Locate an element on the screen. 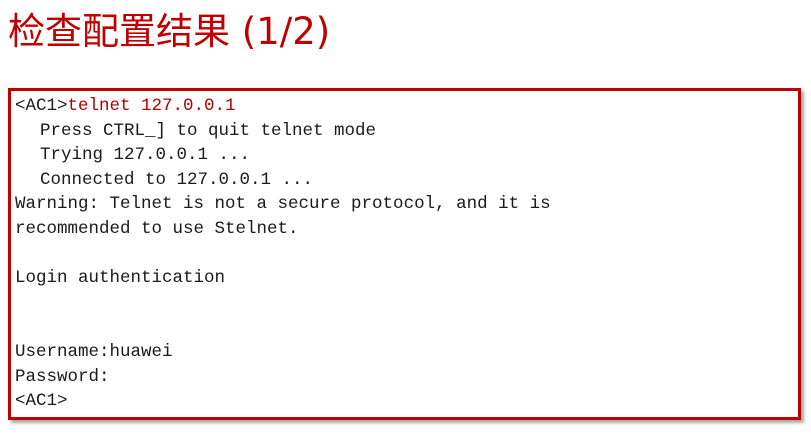  console-warning-line-2: recommended to use Stelnet. is located at coordinates (157, 228).